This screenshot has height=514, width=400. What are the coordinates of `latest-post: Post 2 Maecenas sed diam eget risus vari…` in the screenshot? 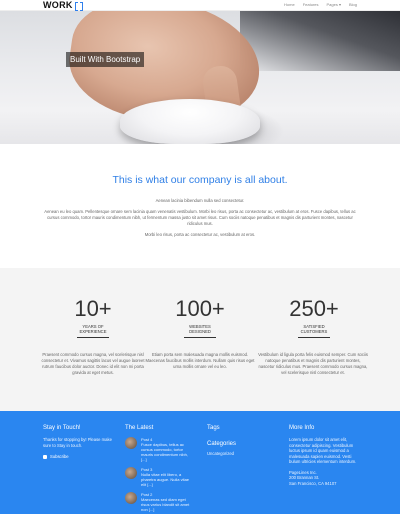 It's located at (162, 502).